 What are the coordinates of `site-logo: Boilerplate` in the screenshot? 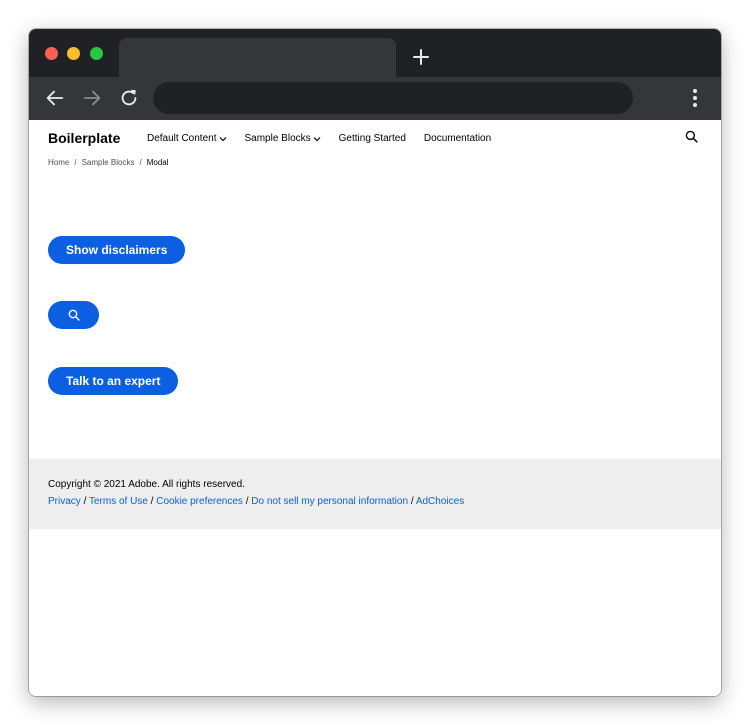 It's located at (84, 138).